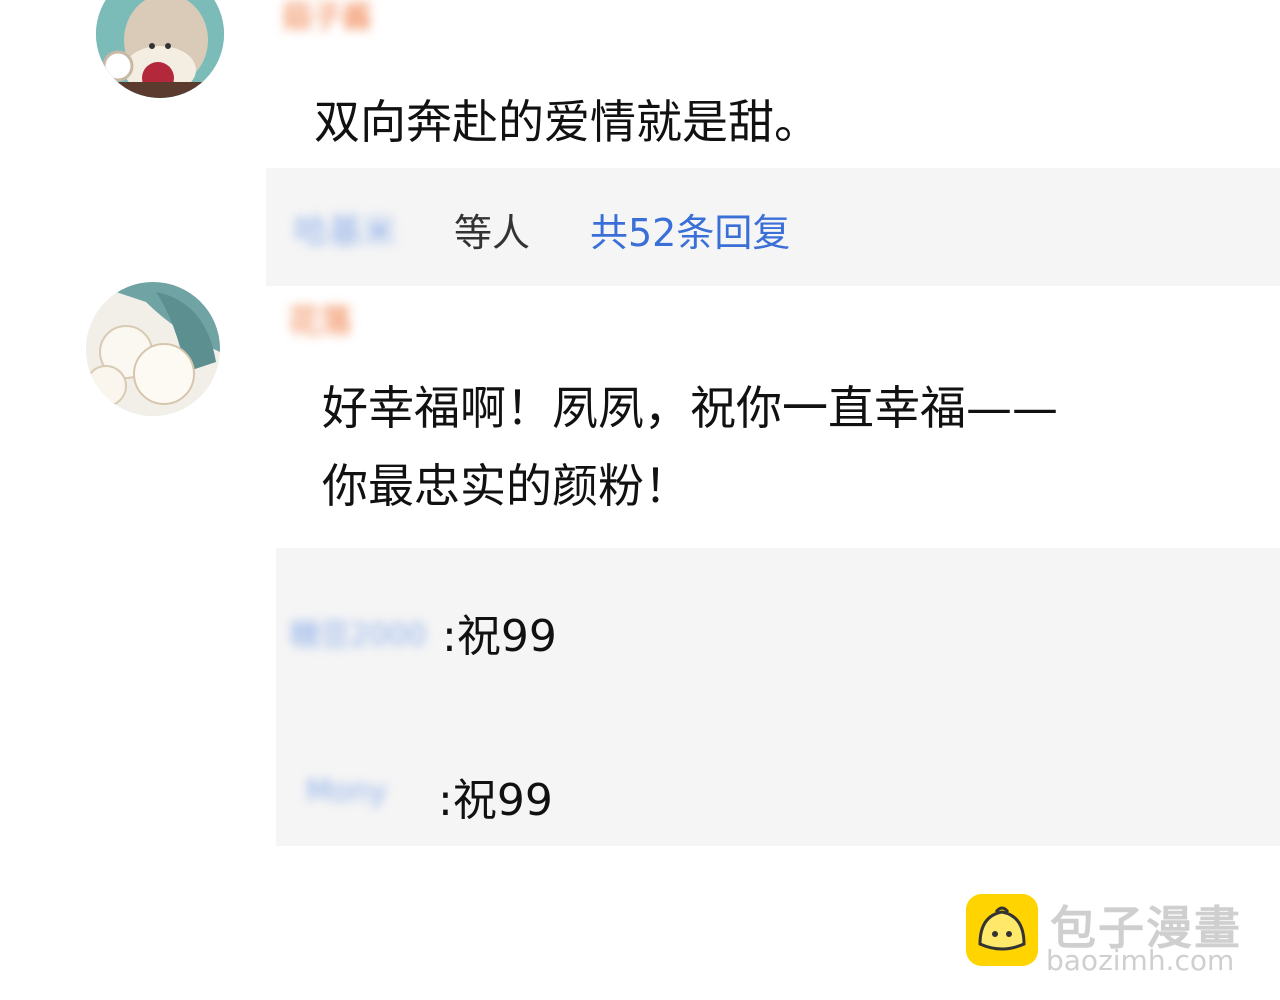  Describe the element at coordinates (690, 229) in the screenshot. I see `view-replies-link: 共52条回复` at that location.